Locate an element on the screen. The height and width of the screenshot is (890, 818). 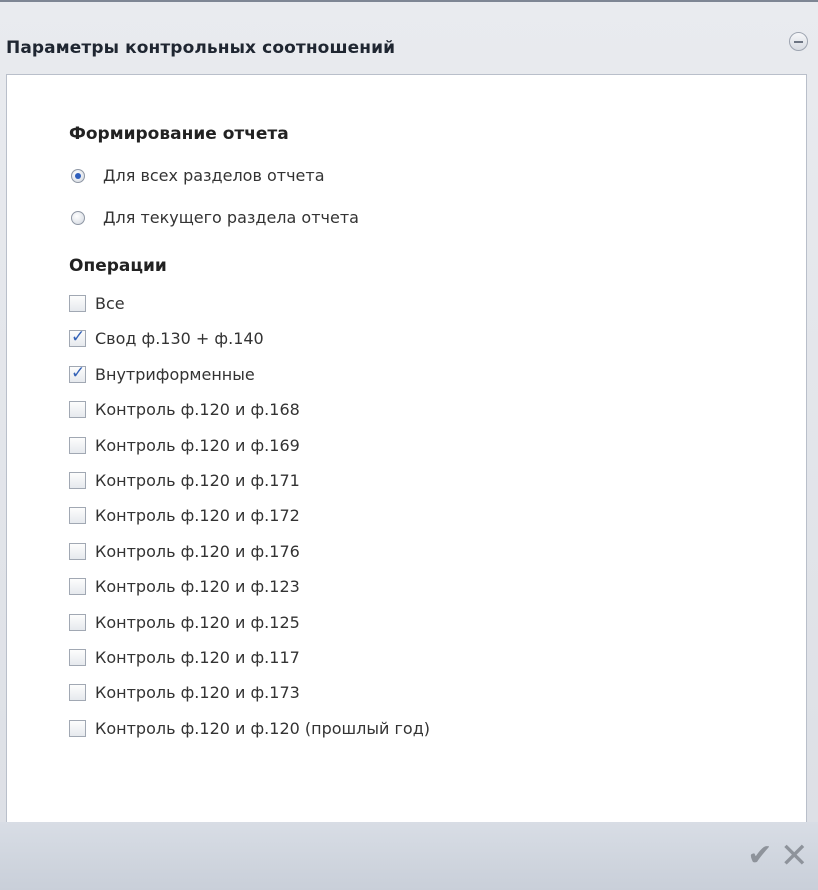
checkbox-label: Контроль ф.120 и ф.120 (прошлый год) is located at coordinates (263, 728).